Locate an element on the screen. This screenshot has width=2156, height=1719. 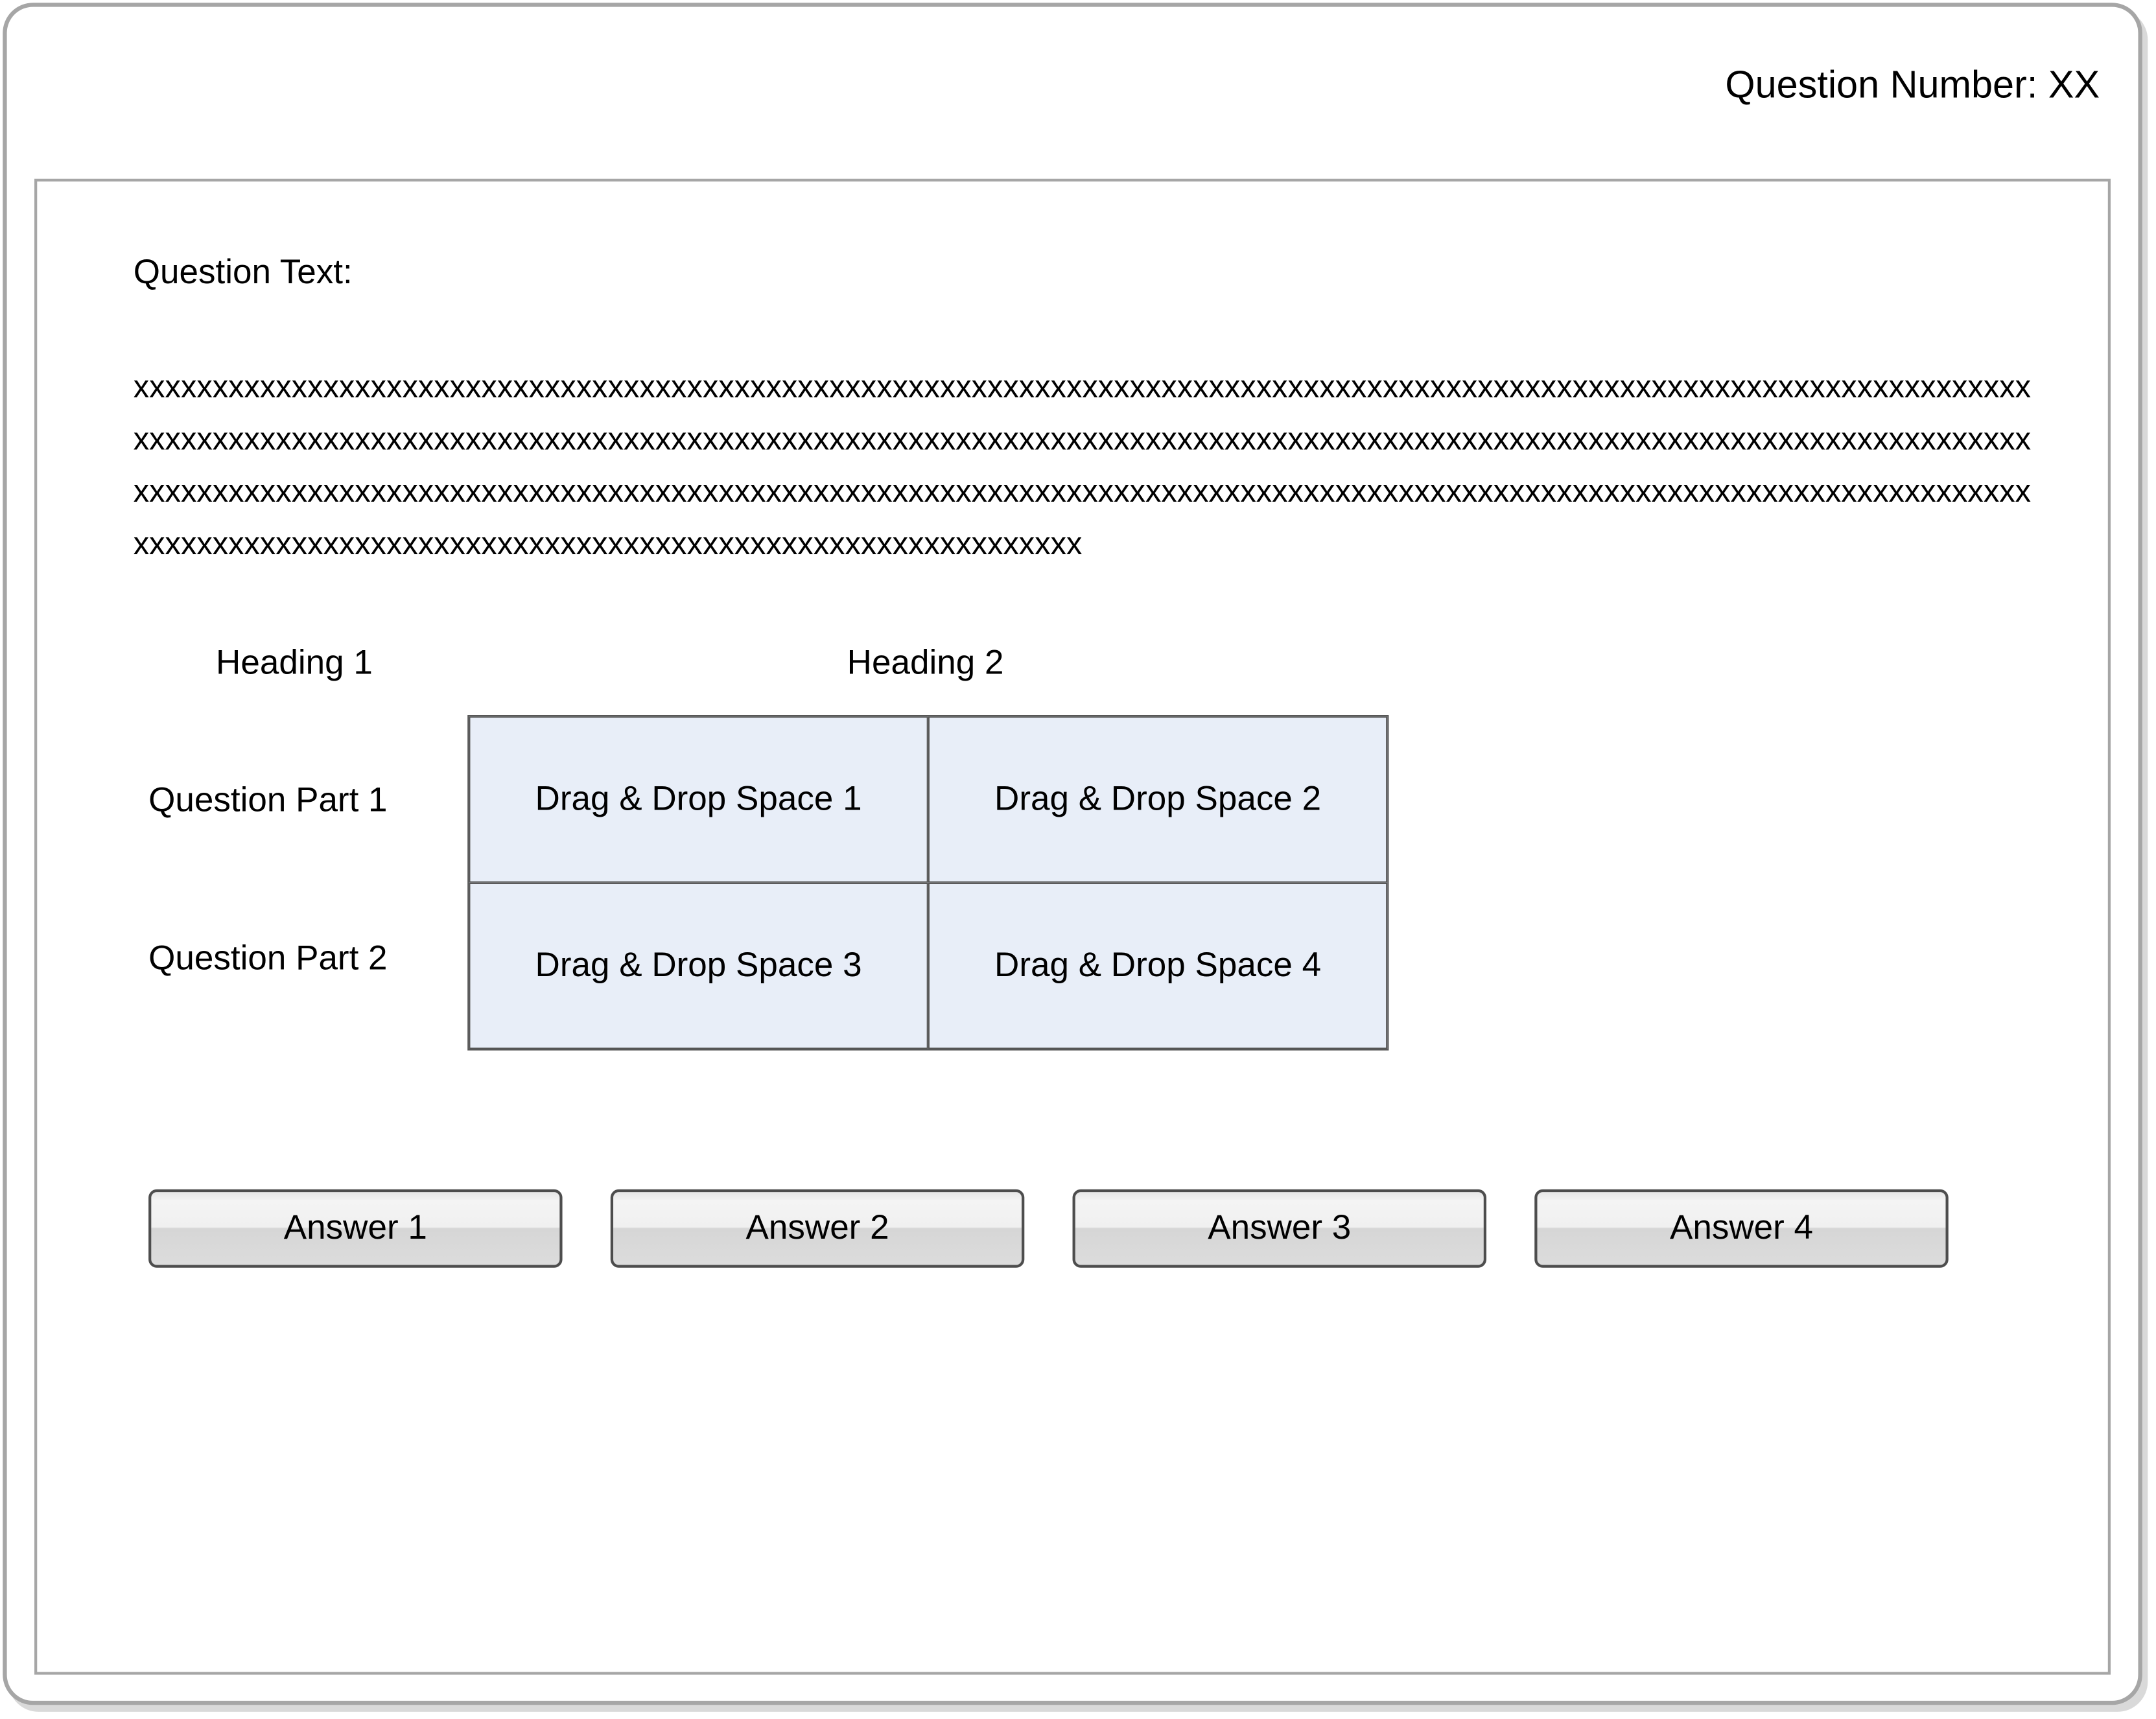
answer-4-button: Answer 4 is located at coordinates (1741, 1228).